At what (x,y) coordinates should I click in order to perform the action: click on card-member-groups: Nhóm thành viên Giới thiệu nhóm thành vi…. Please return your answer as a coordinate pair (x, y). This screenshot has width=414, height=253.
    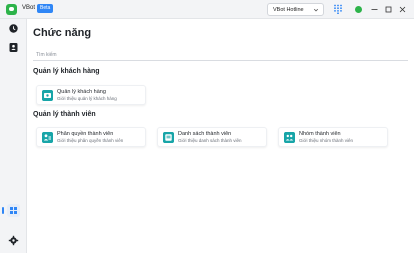
    Looking at the image, I should click on (333, 137).